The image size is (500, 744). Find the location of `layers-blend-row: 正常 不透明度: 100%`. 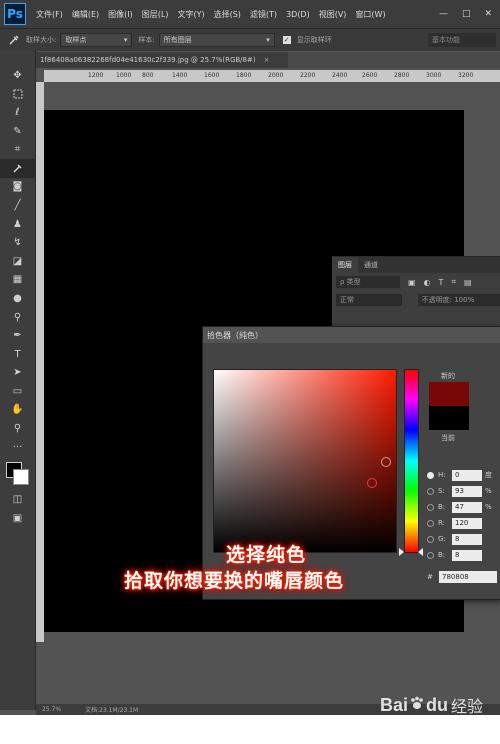

layers-blend-row: 正常 不透明度: 100% is located at coordinates (416, 300).